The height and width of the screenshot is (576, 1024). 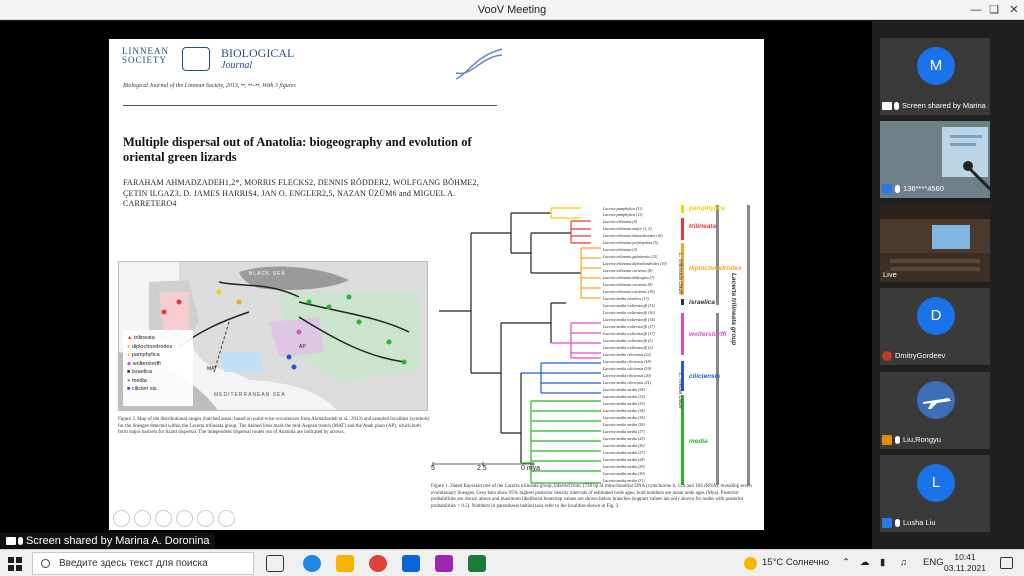 What do you see at coordinates (275, 563) in the screenshot?
I see `task-view-icon` at bounding box center [275, 563].